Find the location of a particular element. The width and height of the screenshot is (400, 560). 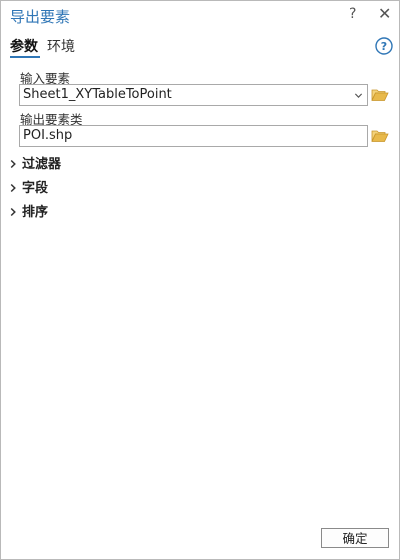

input-features-value: Sheet1_XYTableToPoint is located at coordinates (97, 94).